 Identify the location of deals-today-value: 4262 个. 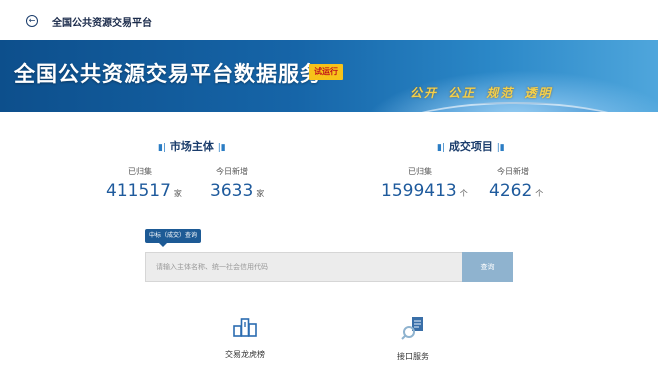
(516, 191).